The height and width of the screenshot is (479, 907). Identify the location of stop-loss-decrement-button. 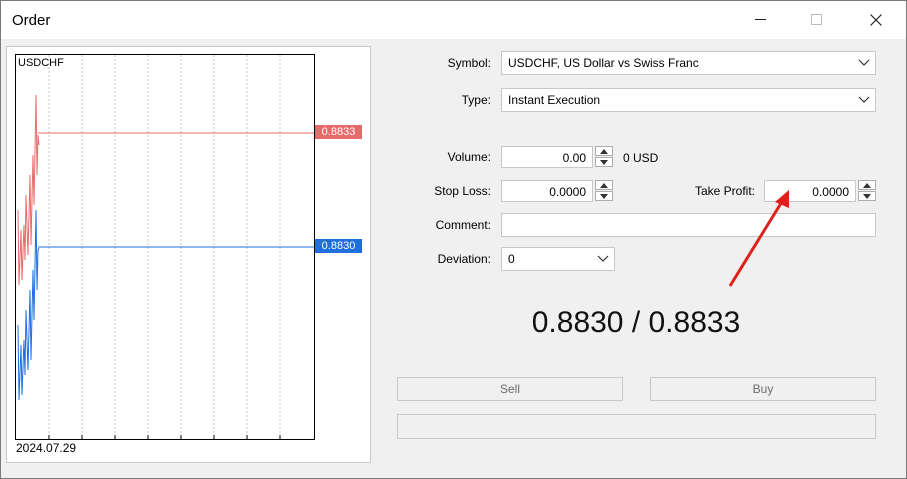
(604, 196).